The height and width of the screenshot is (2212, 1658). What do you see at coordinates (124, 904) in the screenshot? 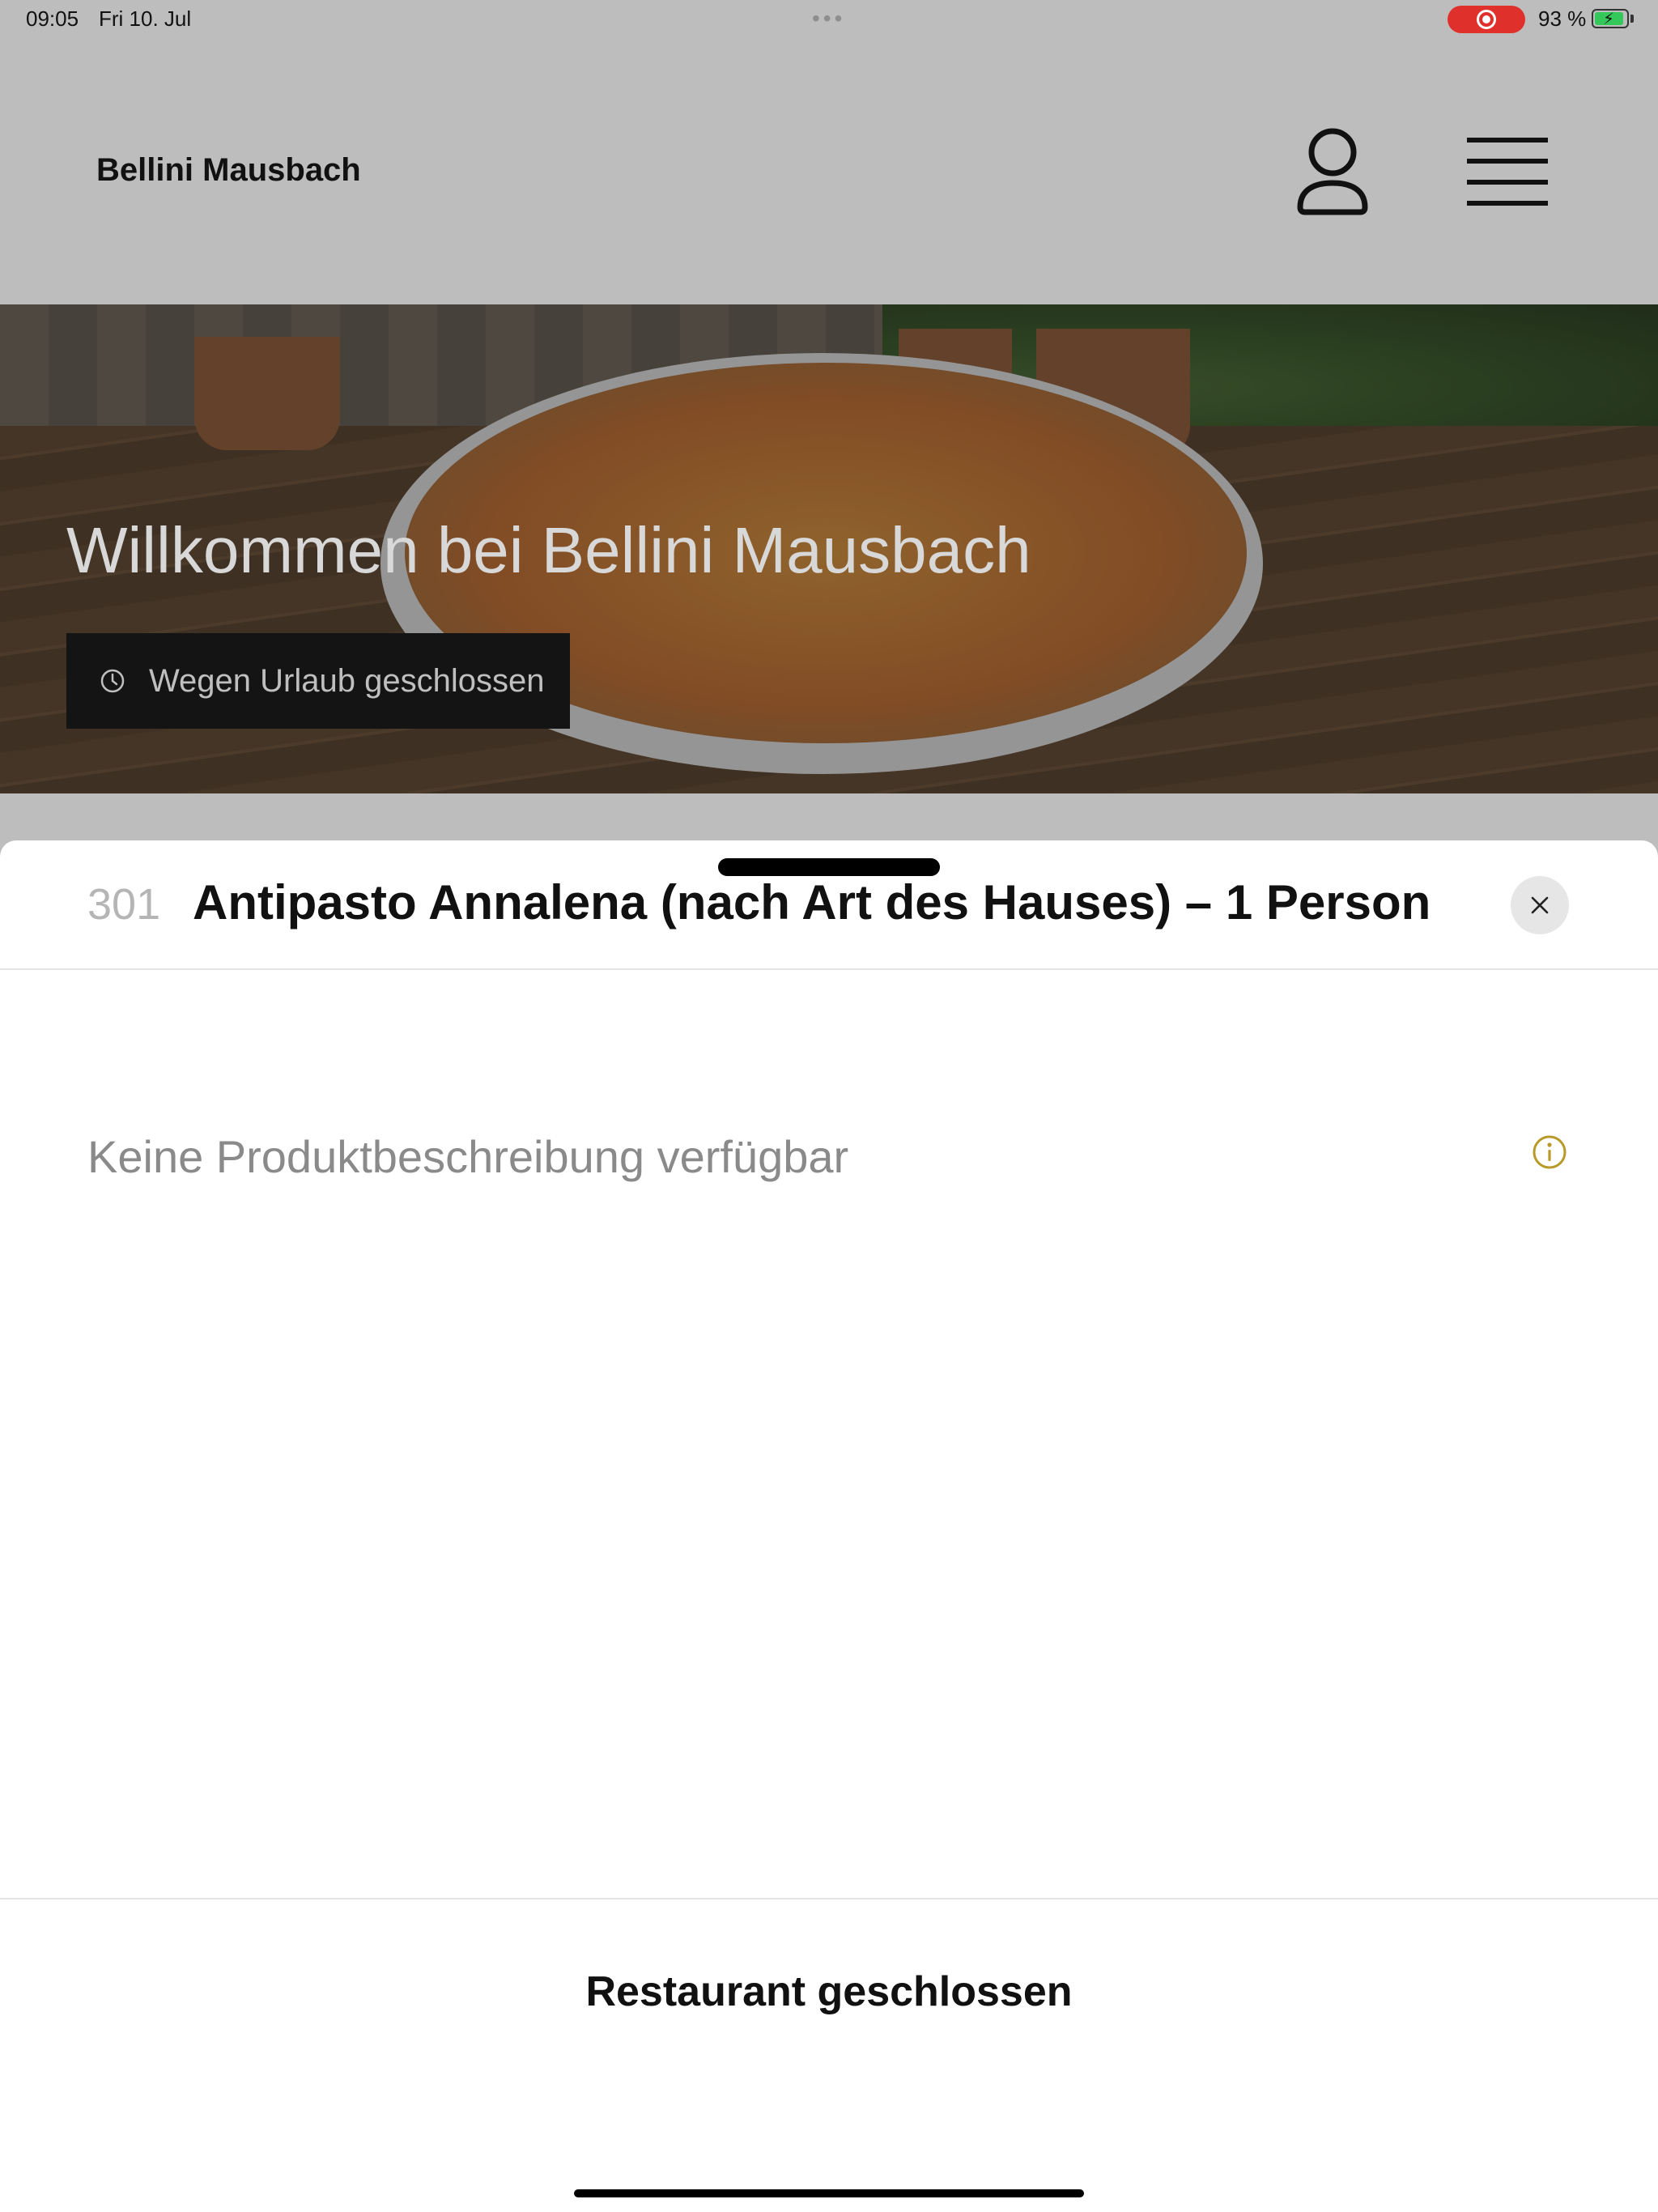
I see `item-number: 301` at bounding box center [124, 904].